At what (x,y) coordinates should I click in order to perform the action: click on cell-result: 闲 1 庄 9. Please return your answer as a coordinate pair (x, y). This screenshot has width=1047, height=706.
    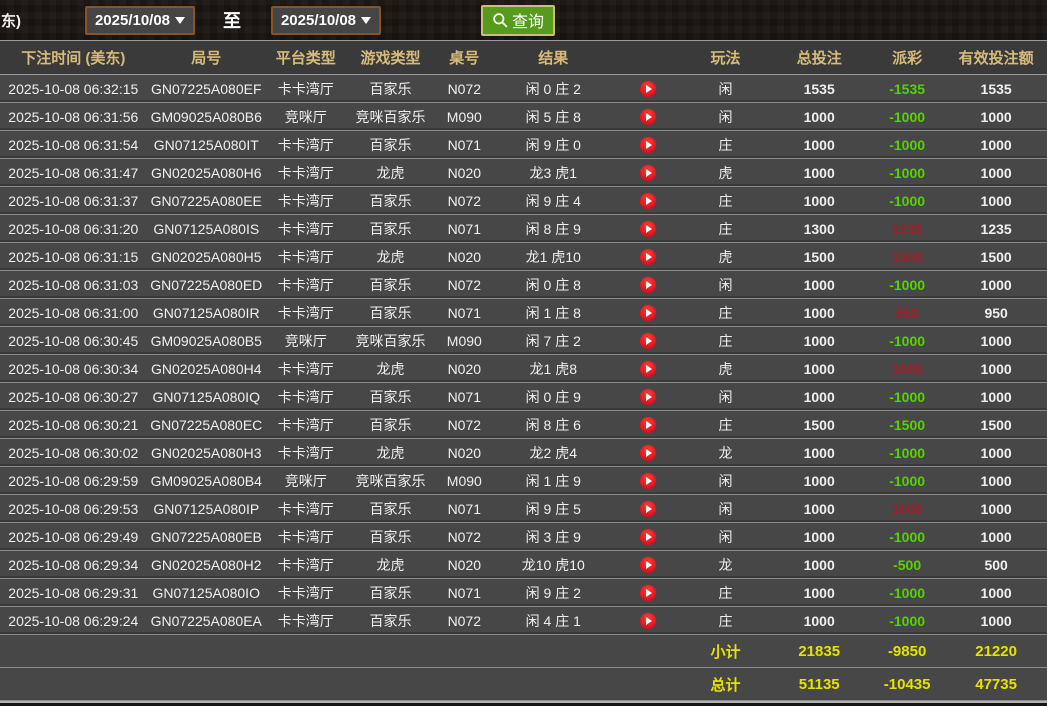
    Looking at the image, I should click on (553, 480).